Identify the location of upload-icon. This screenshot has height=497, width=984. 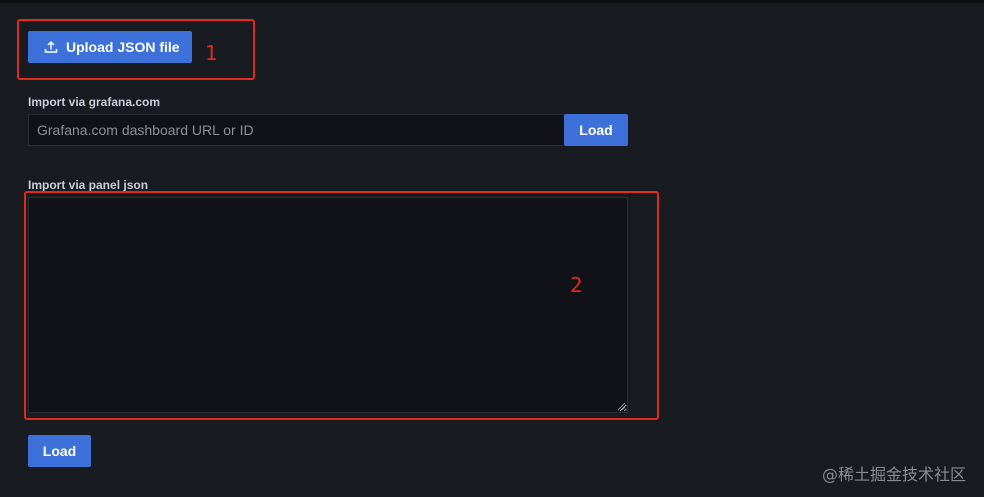
(51, 47).